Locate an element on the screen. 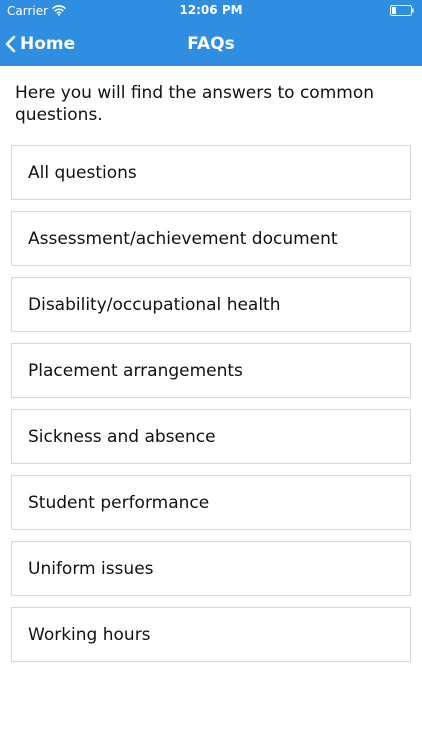 The image size is (422, 750). status-time: 12:06 PM is located at coordinates (211, 10).